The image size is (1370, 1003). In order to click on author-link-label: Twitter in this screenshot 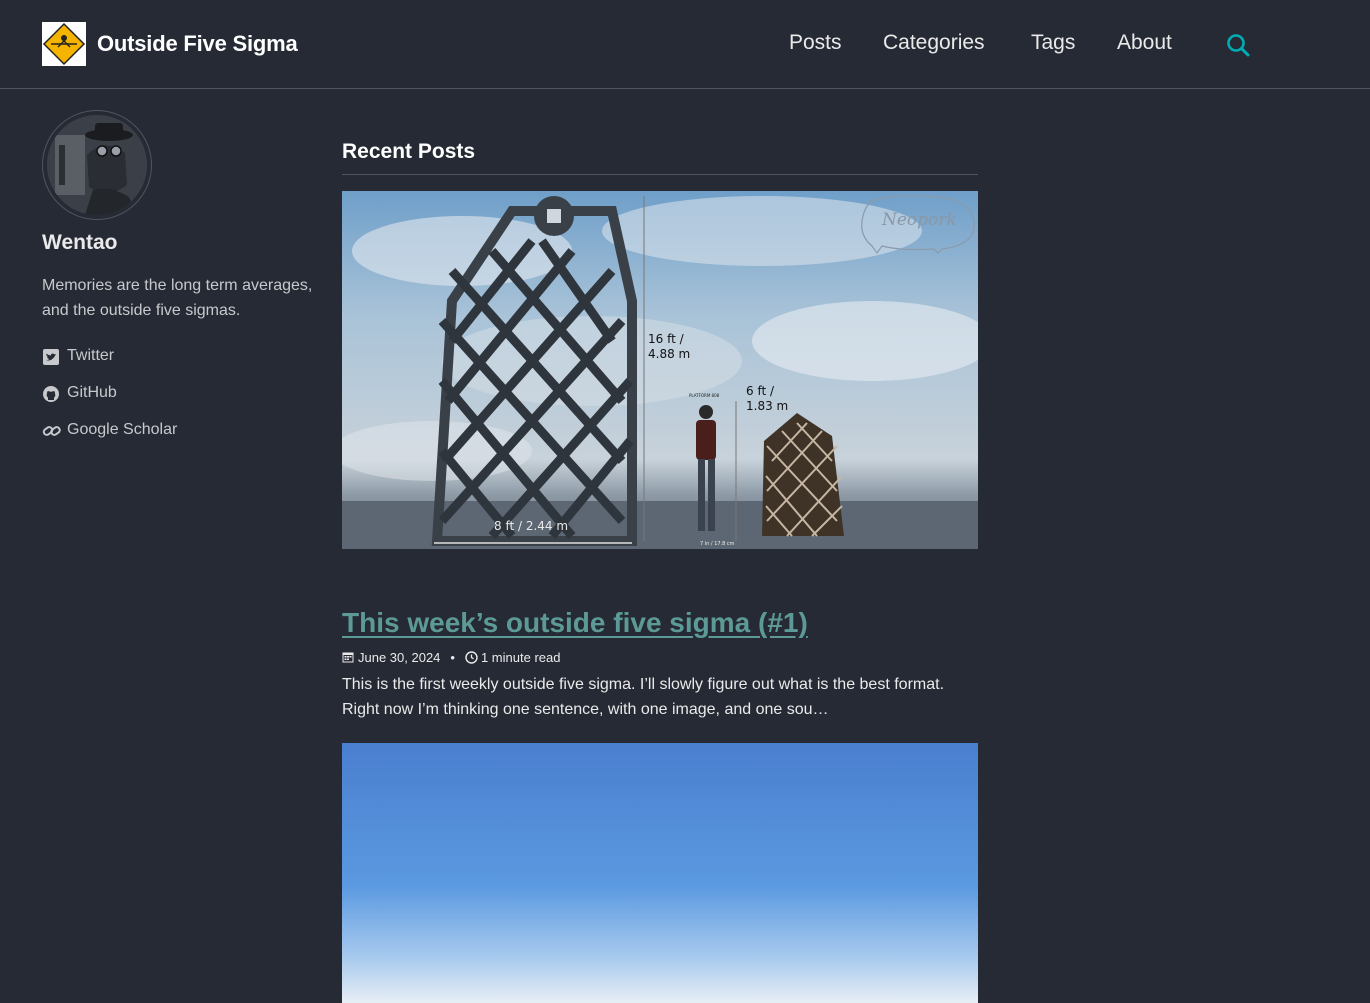, I will do `click(91, 355)`.